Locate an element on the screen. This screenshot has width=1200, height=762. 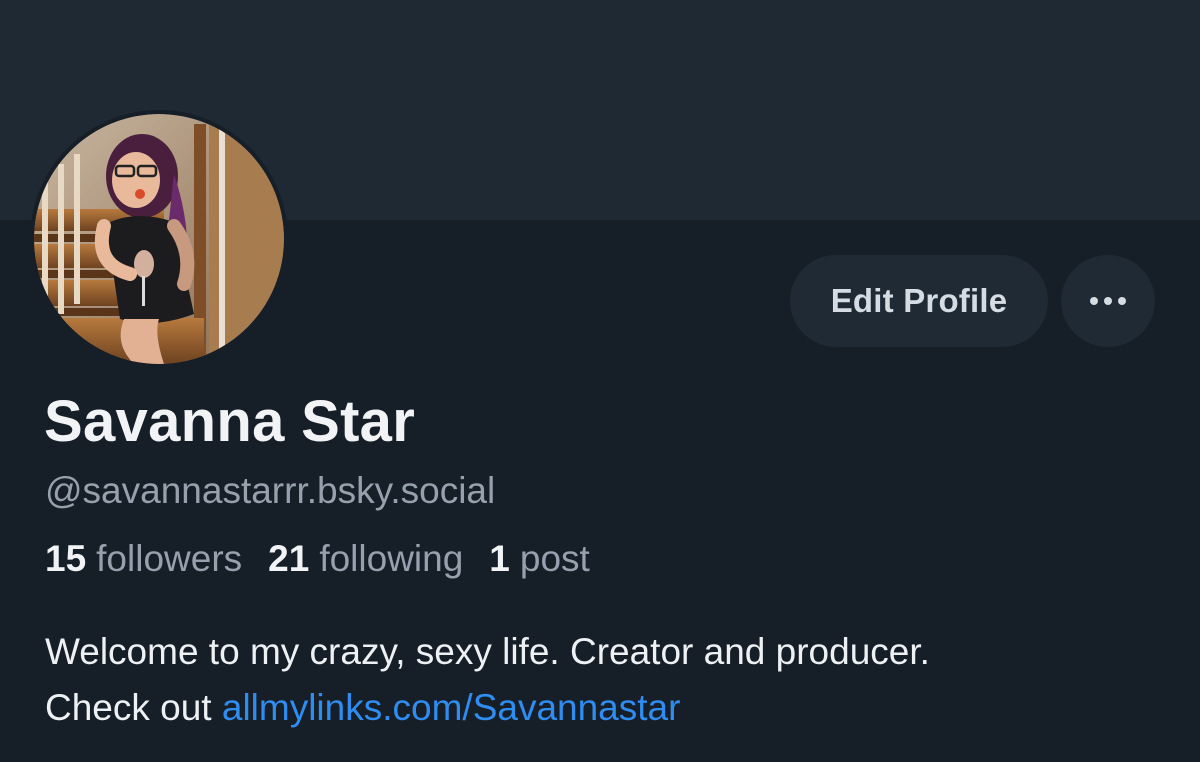
bio-line-2: Check out allmylinks.com/Savannastar is located at coordinates (487, 708).